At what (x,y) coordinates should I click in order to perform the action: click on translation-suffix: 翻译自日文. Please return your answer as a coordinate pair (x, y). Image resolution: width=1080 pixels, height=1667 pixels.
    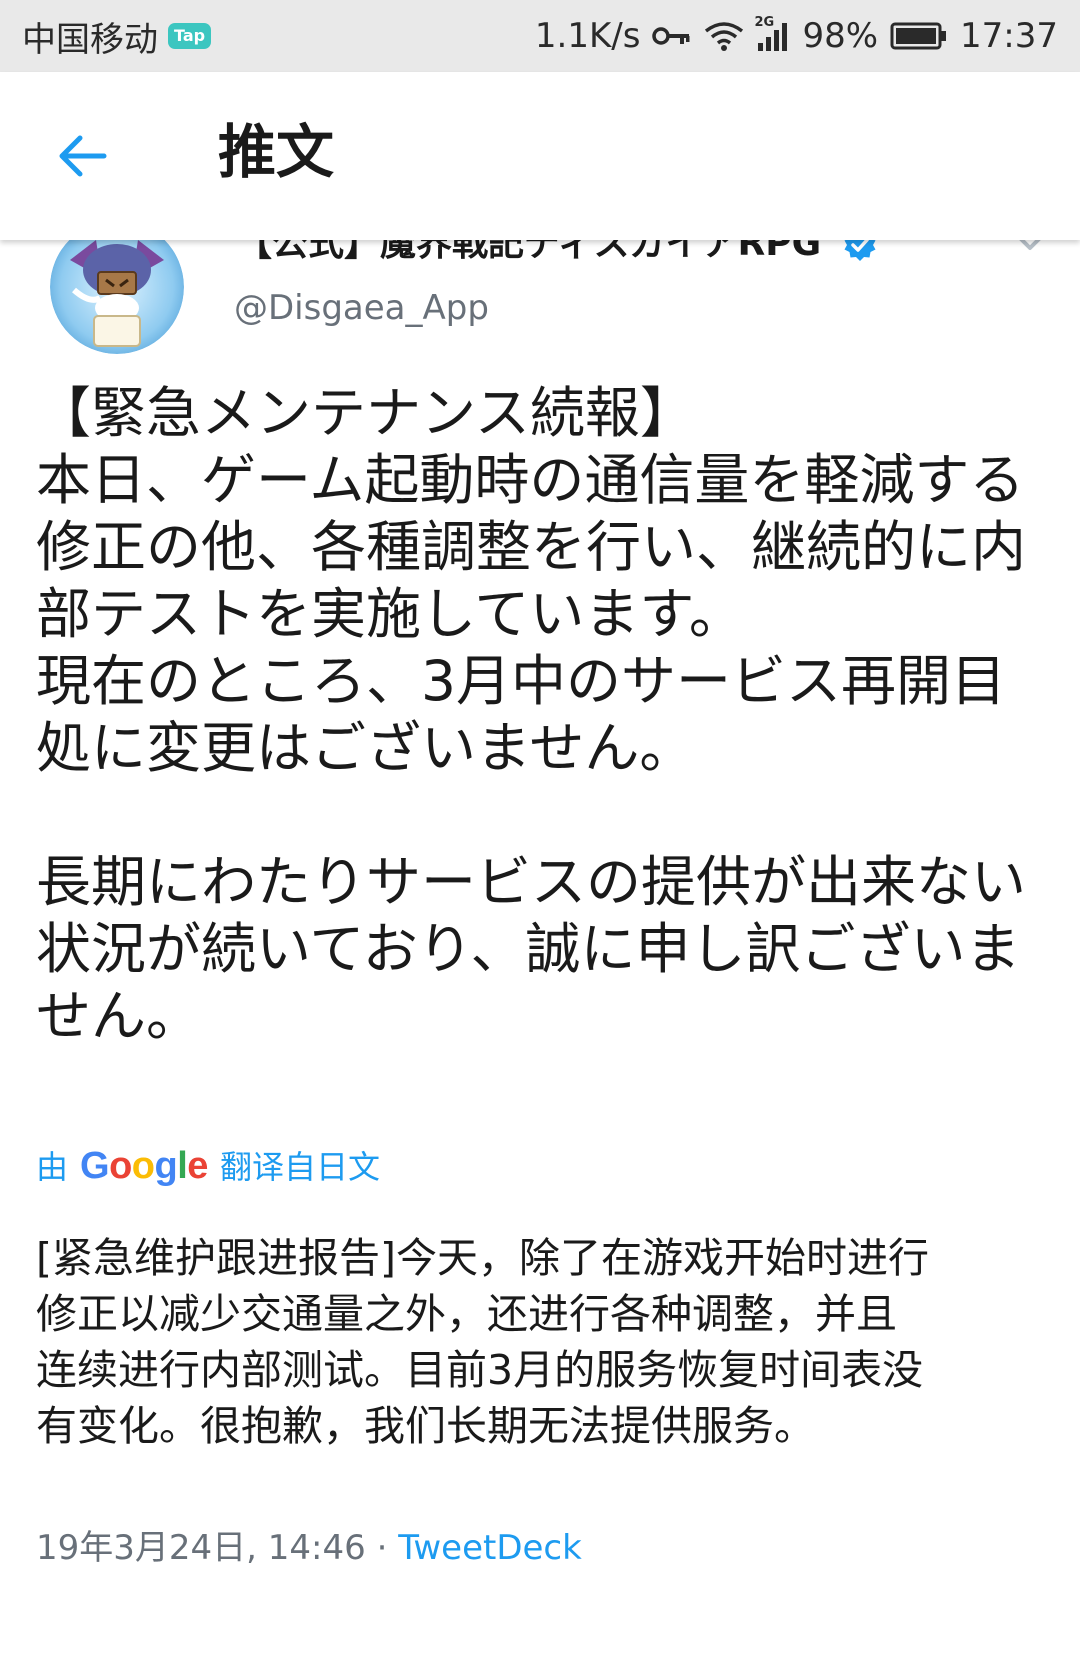
    Looking at the image, I should click on (299, 1167).